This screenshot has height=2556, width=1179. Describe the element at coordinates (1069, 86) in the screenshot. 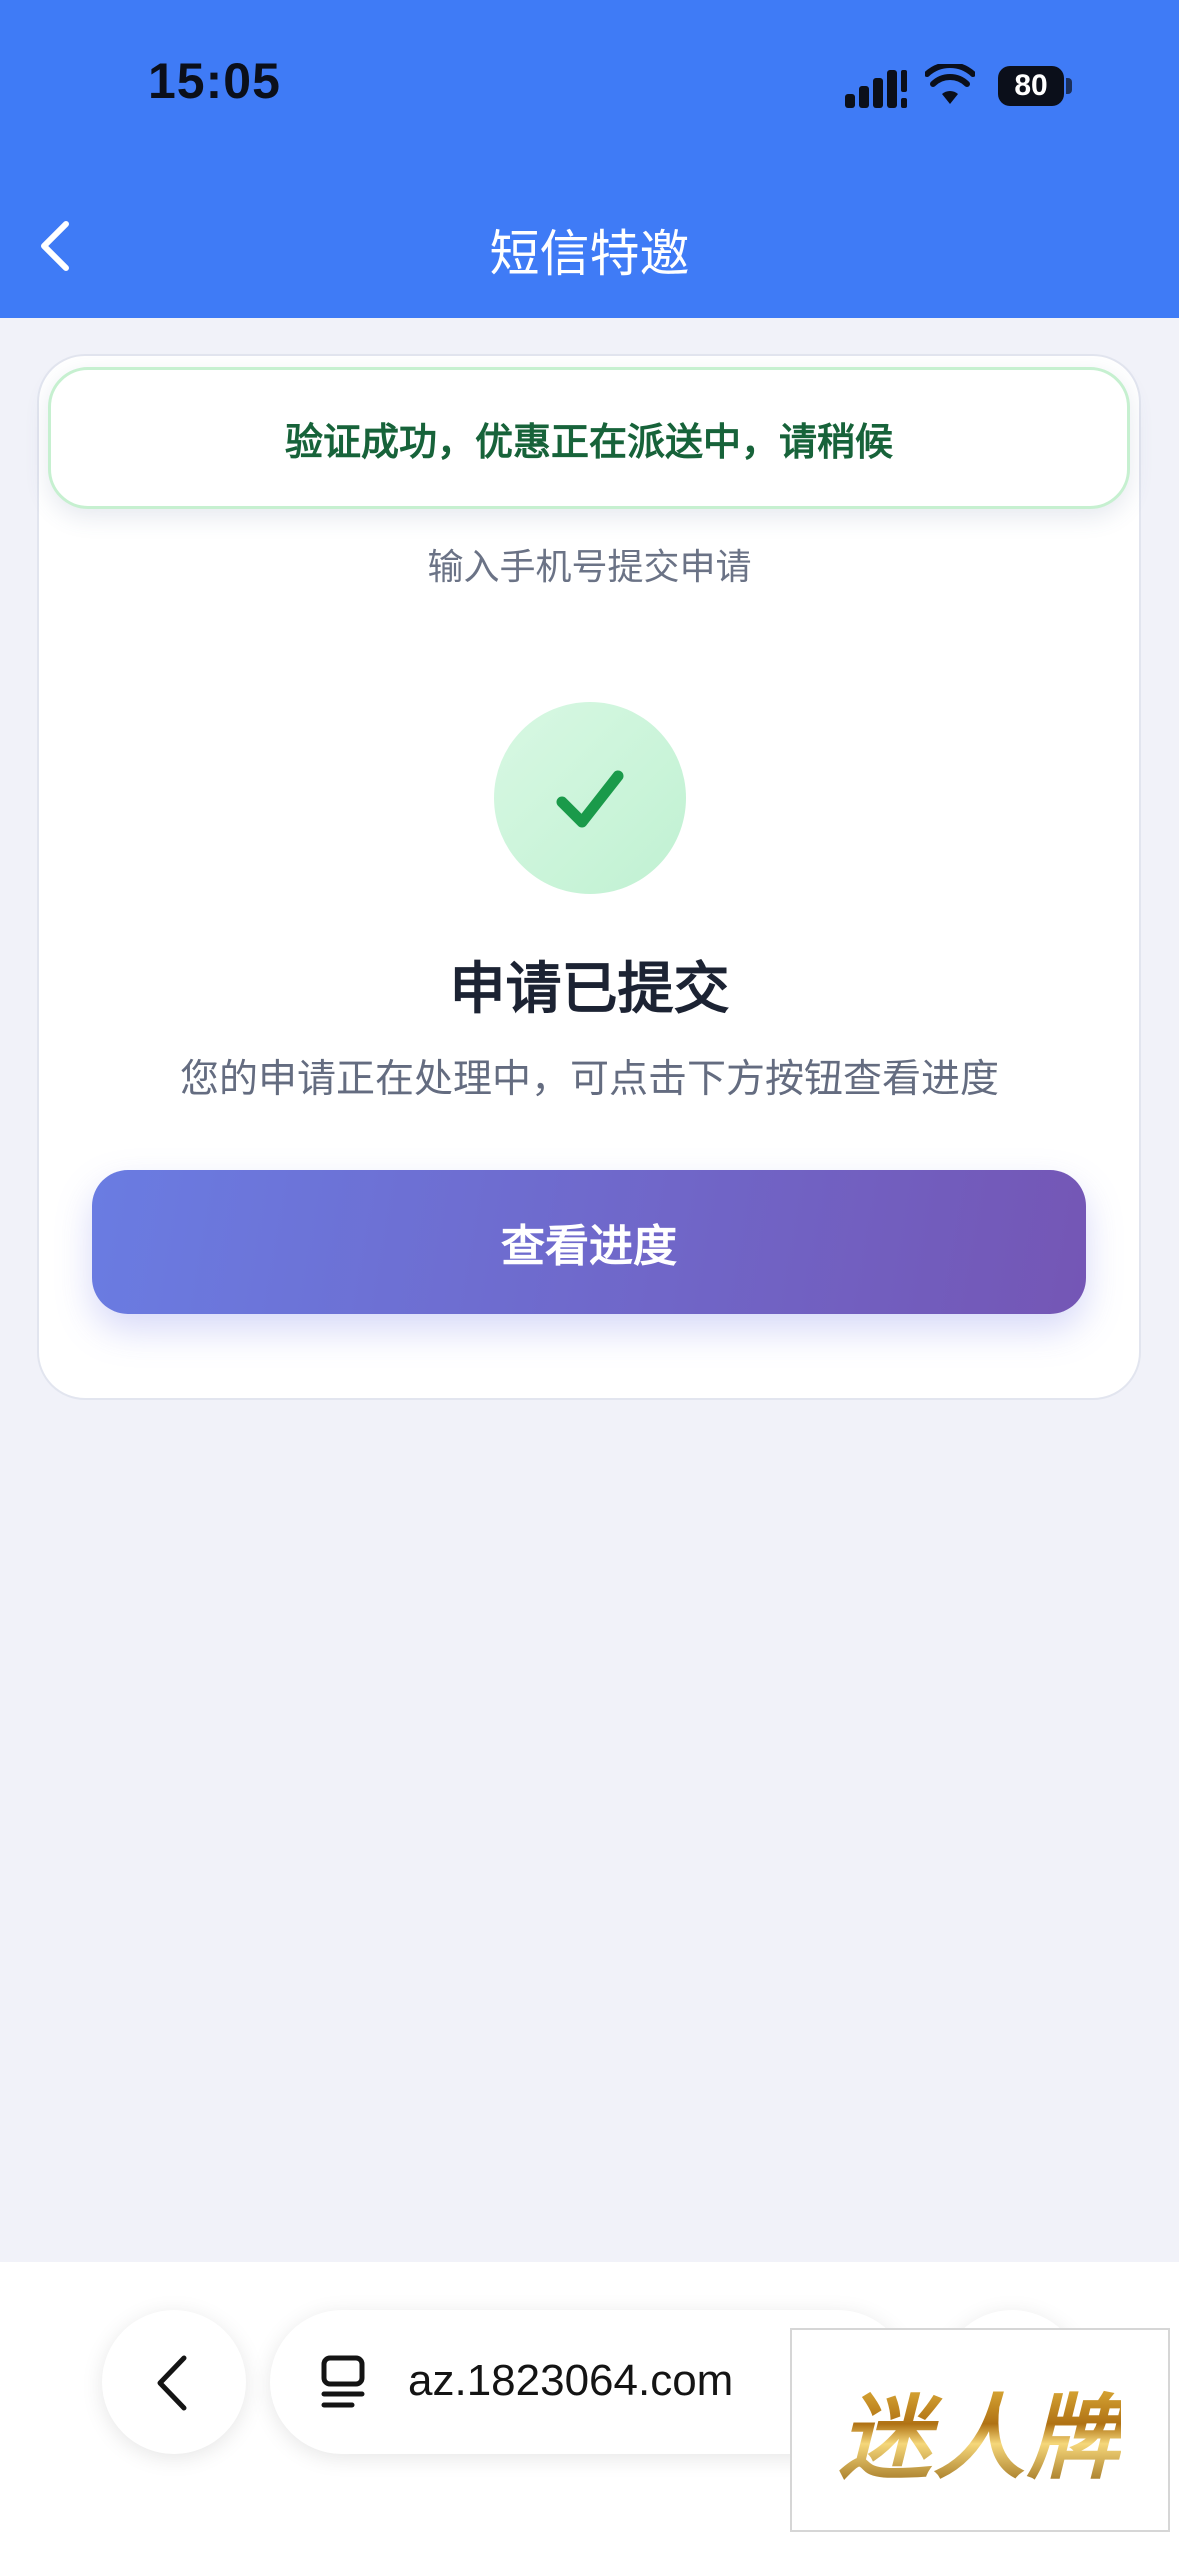

I see `battery-tip` at that location.